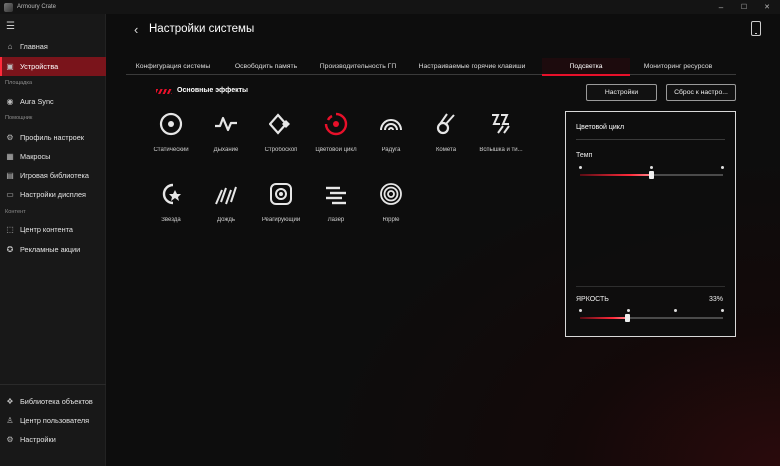 The height and width of the screenshot is (466, 780). I want to click on effect-star: Звезда, so click(171, 207).